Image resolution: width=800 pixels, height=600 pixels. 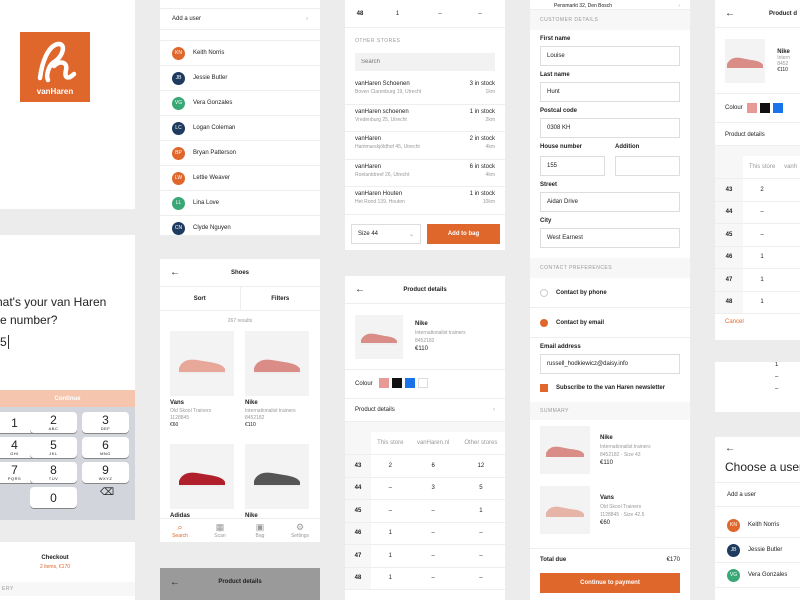 What do you see at coordinates (240, 225) in the screenshot?
I see `user-list-item: CN Clyde Nguyen` at bounding box center [240, 225].